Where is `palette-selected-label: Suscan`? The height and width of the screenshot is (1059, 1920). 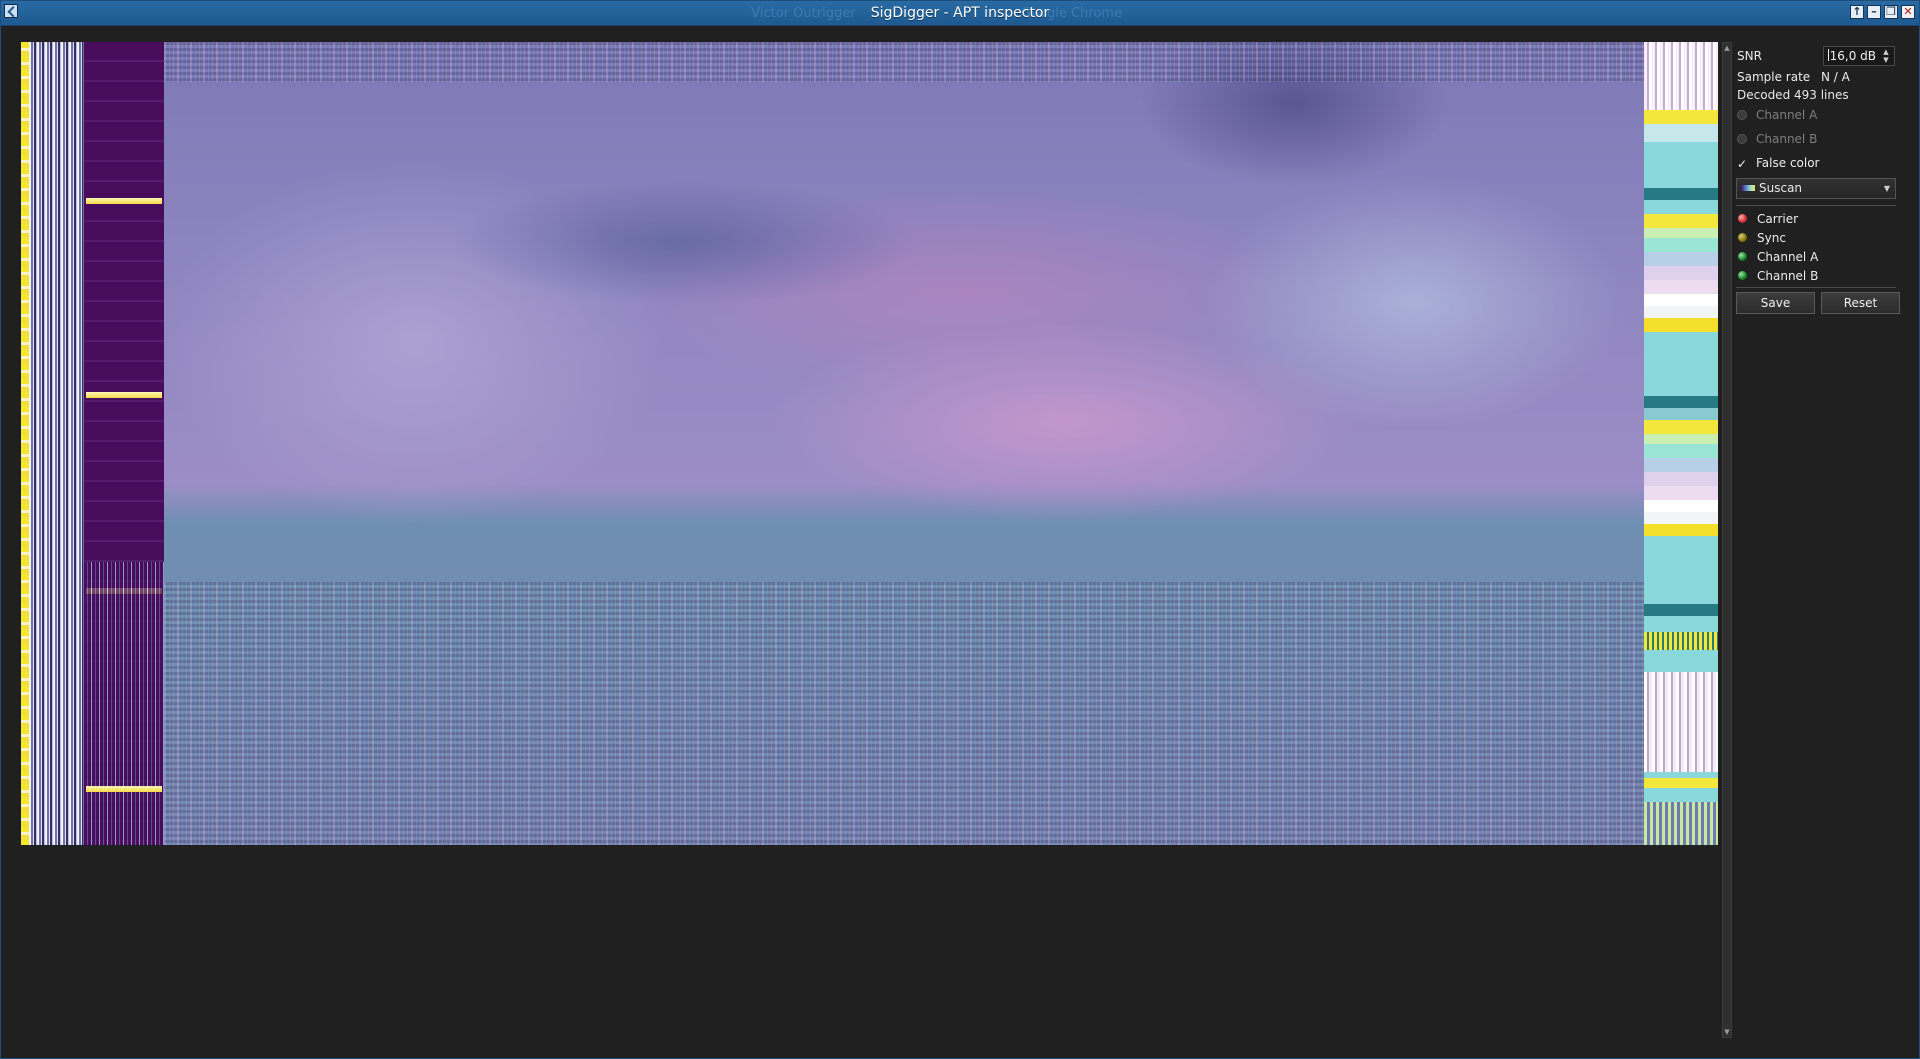 palette-selected-label: Suscan is located at coordinates (1781, 188).